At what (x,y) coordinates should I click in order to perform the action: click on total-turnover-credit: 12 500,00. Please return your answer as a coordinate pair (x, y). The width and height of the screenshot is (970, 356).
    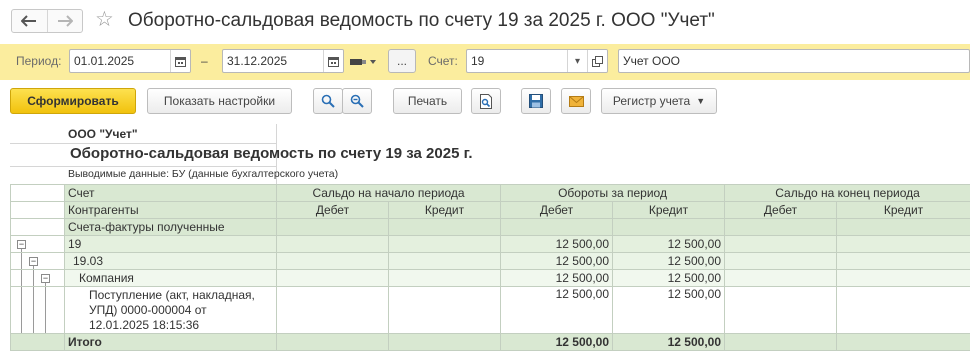
    Looking at the image, I should click on (668, 342).